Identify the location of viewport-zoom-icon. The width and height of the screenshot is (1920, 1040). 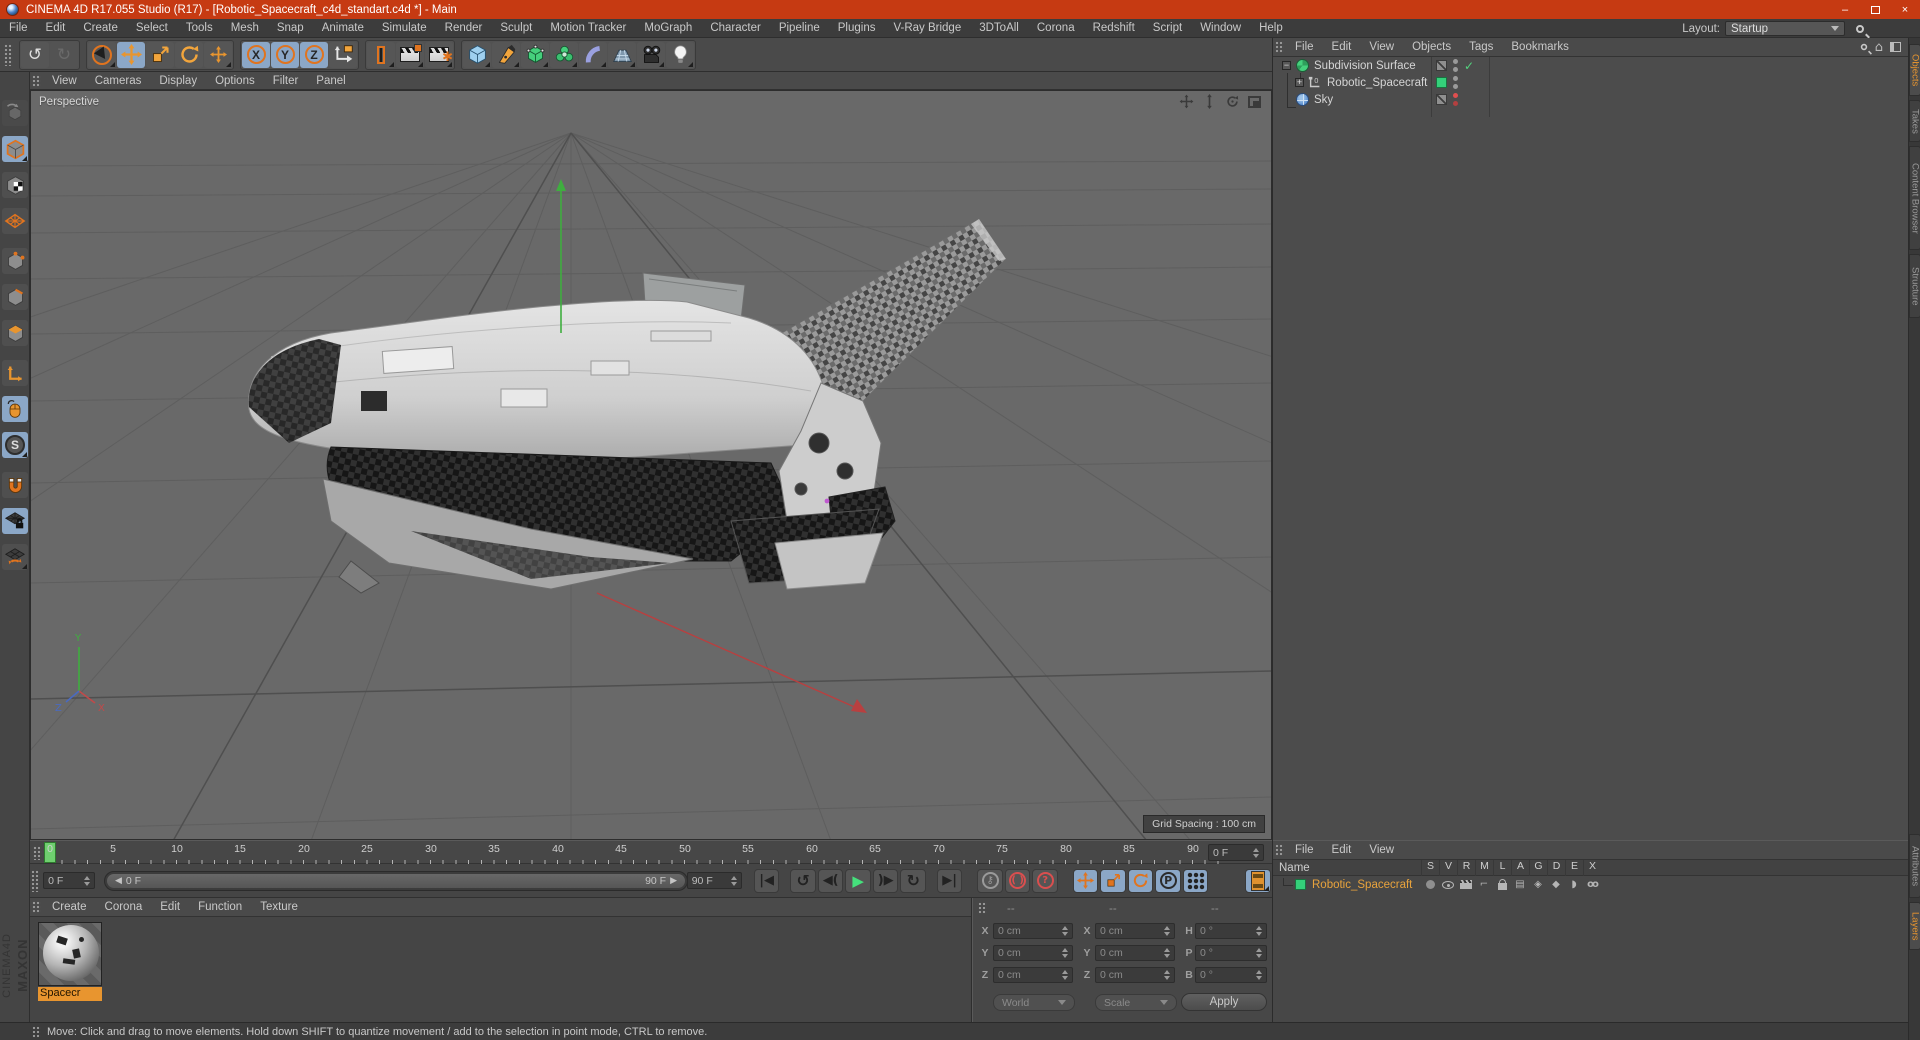
(1209, 101).